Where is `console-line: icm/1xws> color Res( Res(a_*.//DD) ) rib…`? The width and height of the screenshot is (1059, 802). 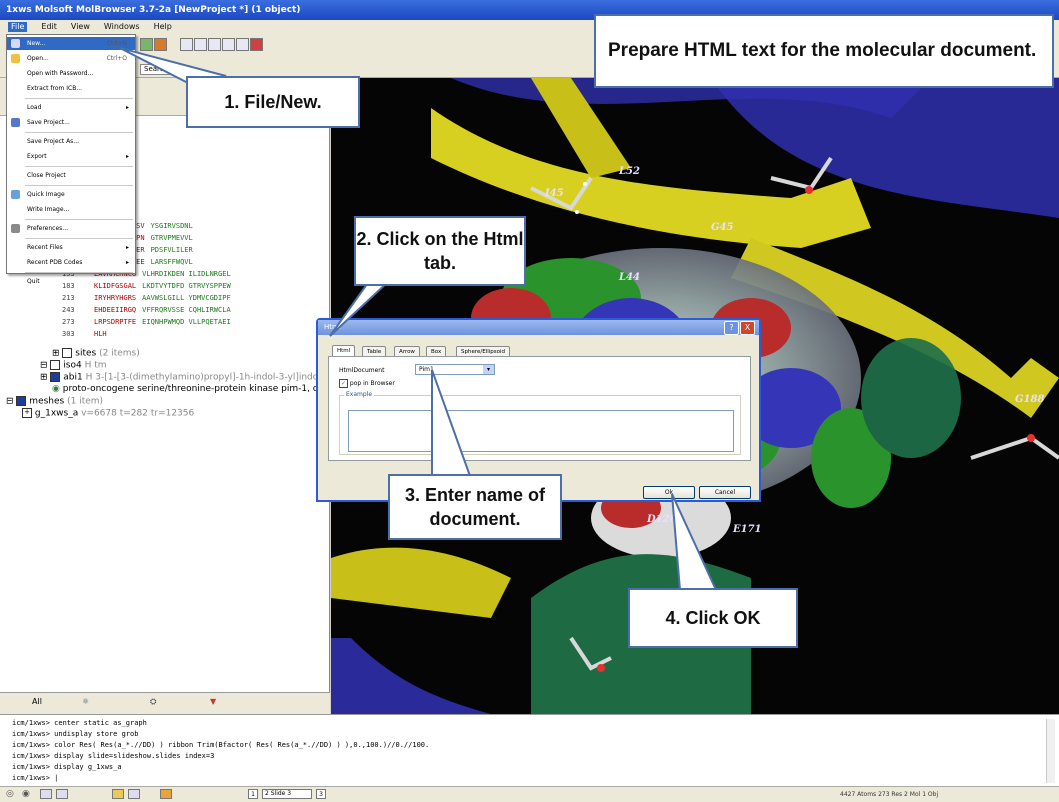
console-line: icm/1xws> color Res( Res(a_*.//DD) ) rib… is located at coordinates (221, 745).